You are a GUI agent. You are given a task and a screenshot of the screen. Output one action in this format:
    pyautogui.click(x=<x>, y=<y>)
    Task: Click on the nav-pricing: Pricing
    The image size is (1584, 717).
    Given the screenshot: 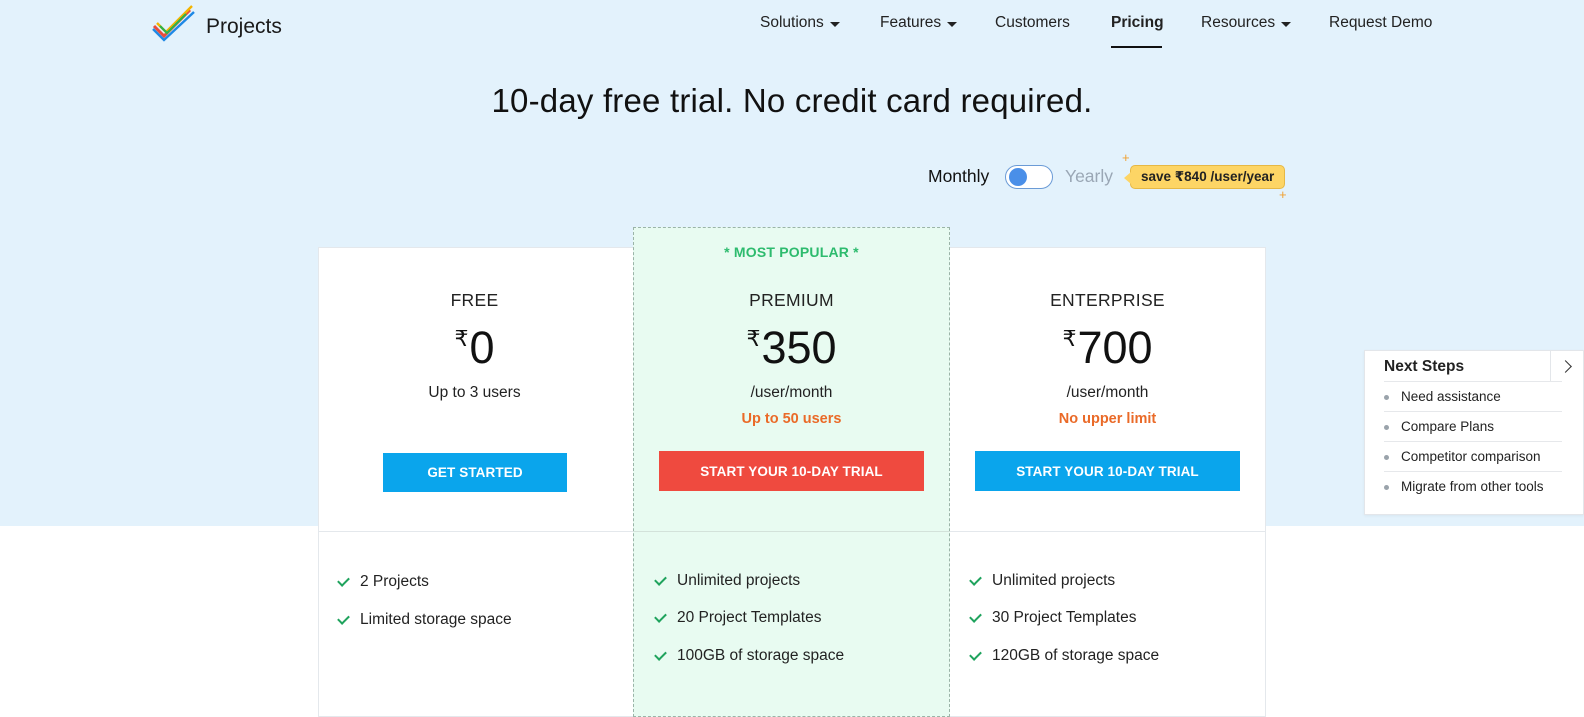 What is the action you would take?
    pyautogui.click(x=1137, y=23)
    